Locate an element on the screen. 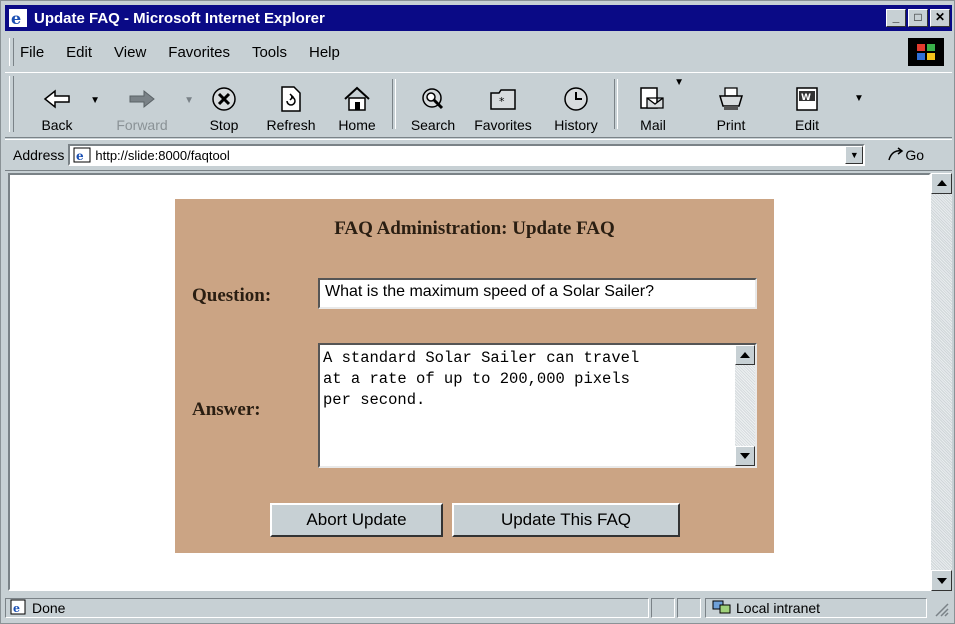 Image resolution: width=955 pixels, height=624 pixels. stop-label: Stop is located at coordinates (224, 125).